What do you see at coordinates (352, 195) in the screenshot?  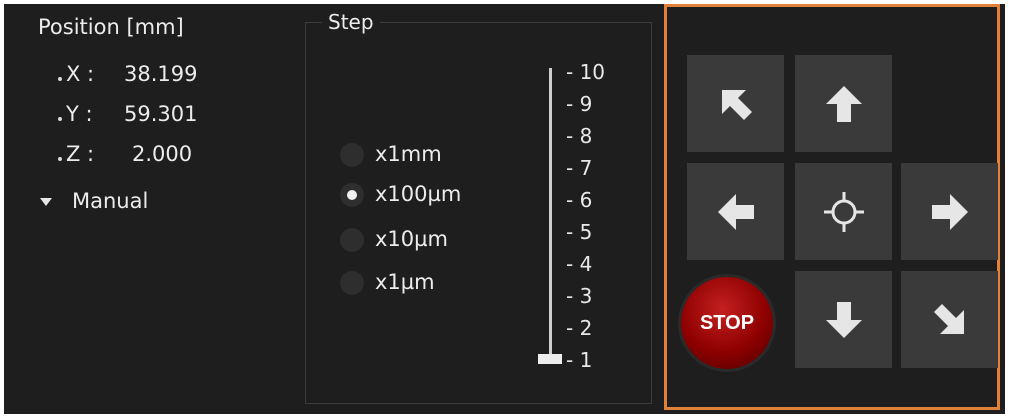 I see `radio-x100um` at bounding box center [352, 195].